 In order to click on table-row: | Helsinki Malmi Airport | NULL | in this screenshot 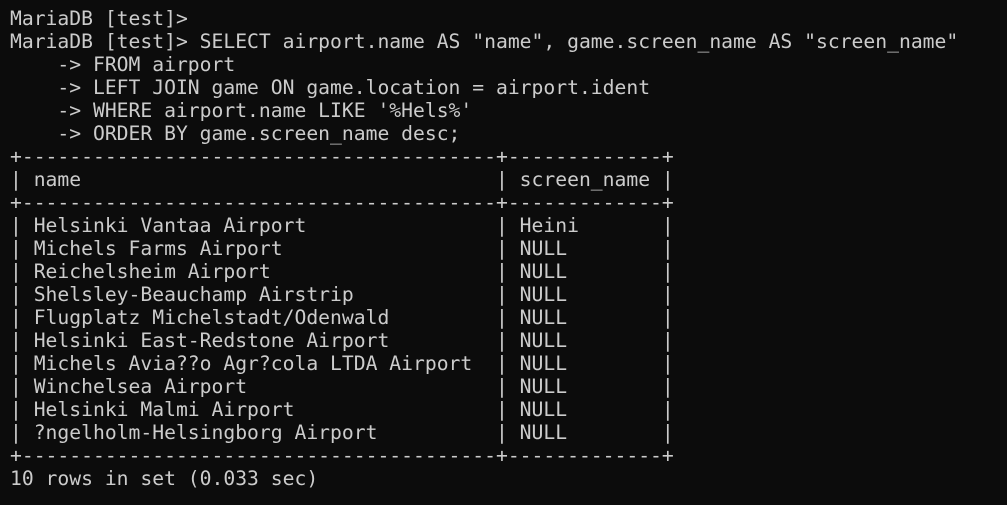, I will do `click(342, 409)`.